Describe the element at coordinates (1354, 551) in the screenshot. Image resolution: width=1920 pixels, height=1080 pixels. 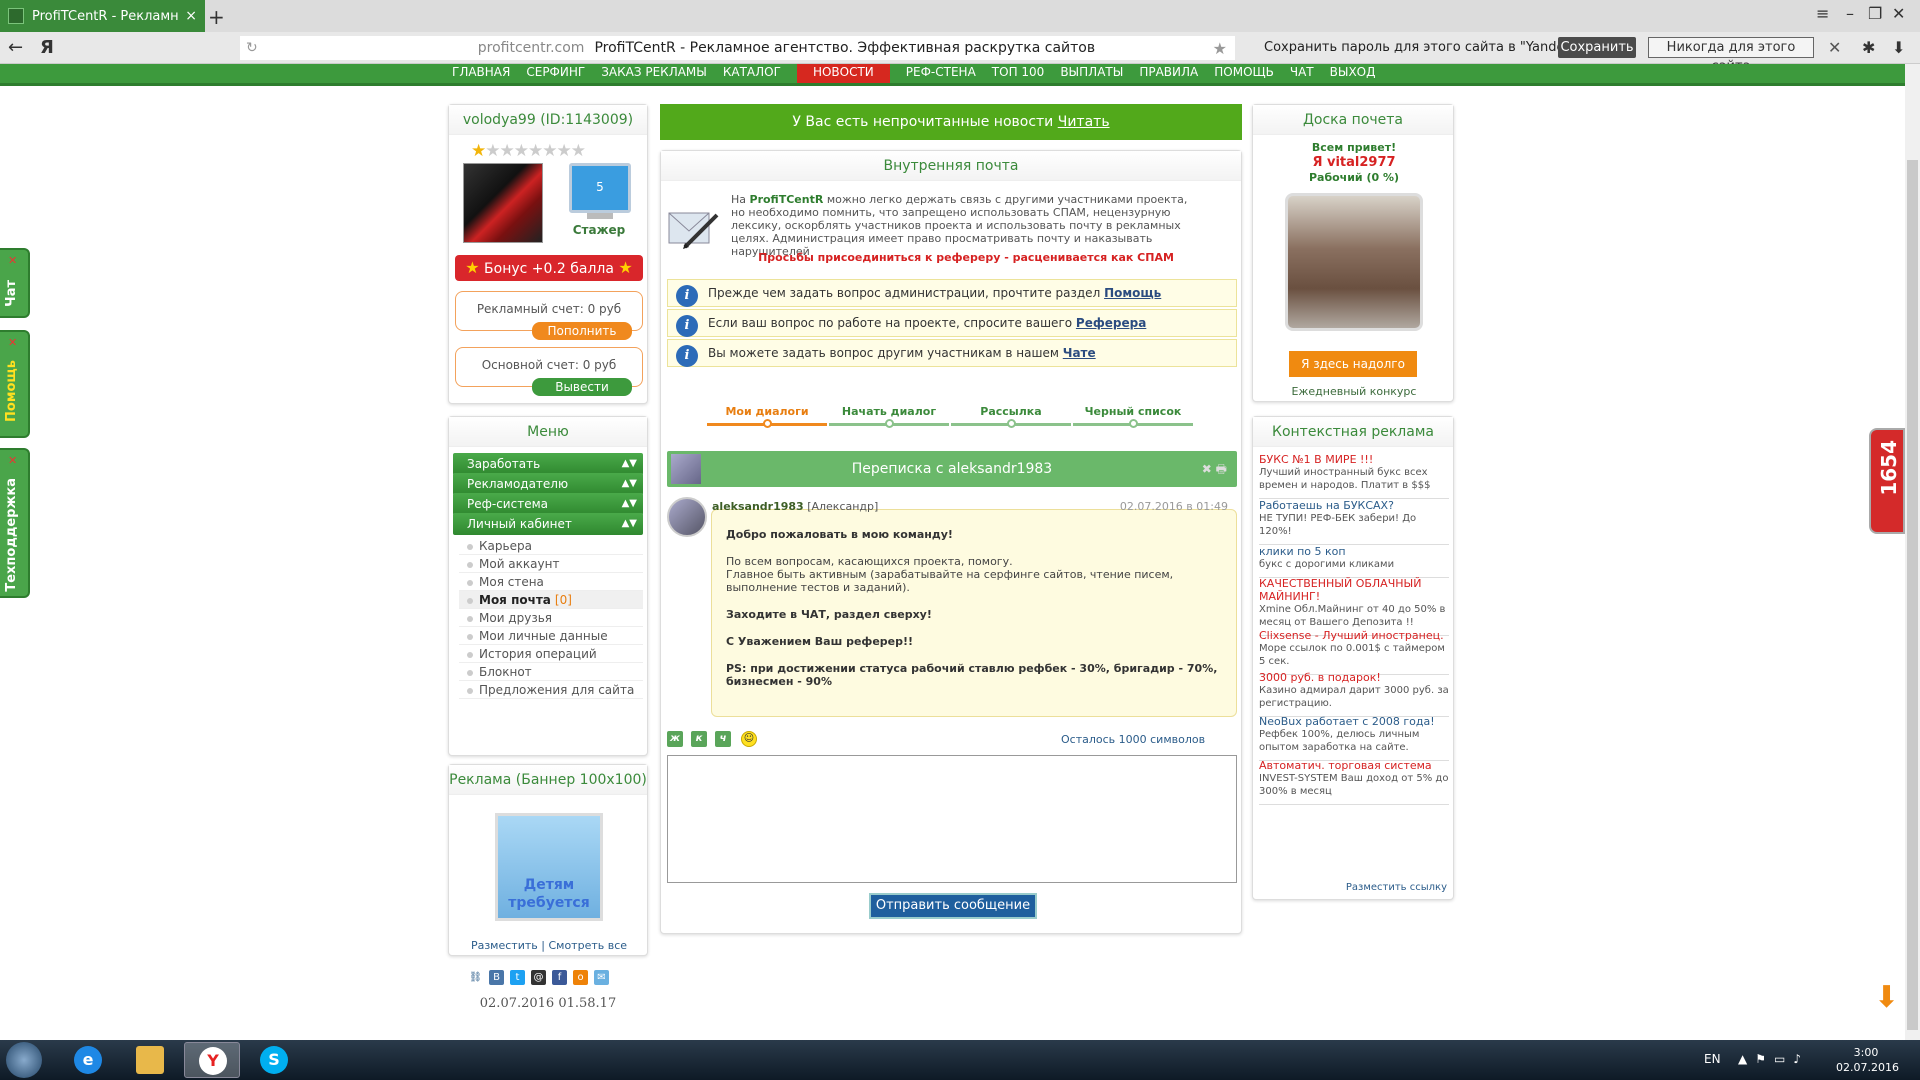
I see `ad-title: клики по 5 коп` at that location.